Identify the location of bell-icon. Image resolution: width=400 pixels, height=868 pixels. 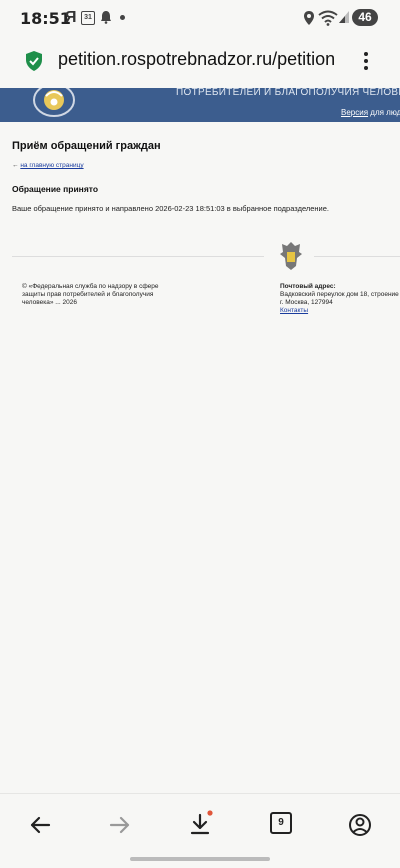
(106, 17).